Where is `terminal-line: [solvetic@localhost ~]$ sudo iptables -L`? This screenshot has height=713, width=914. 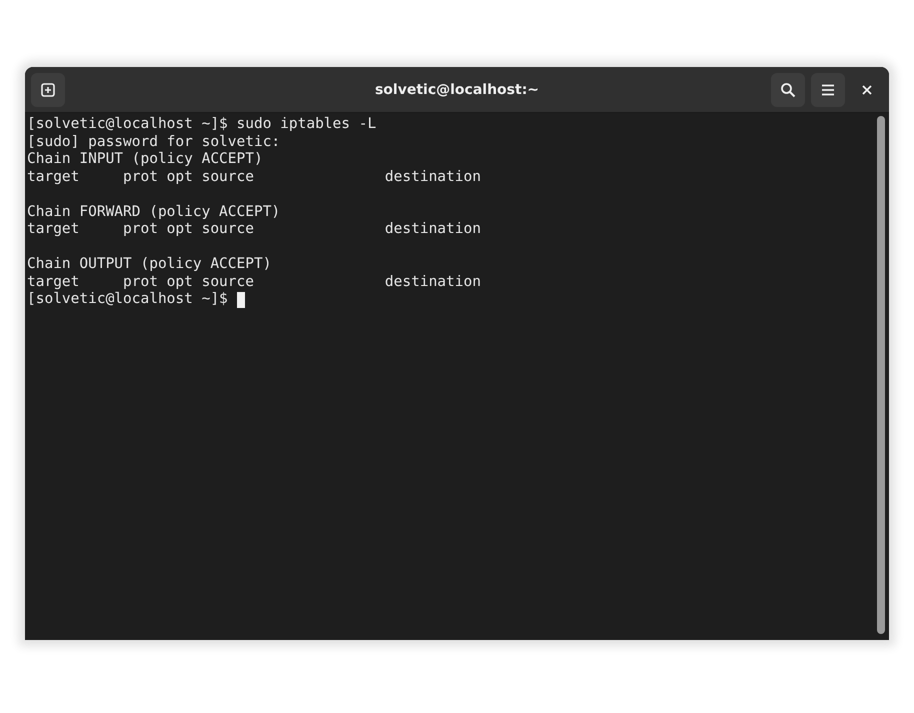
terminal-line: [solvetic@localhost ~]$ sudo iptables -L is located at coordinates (201, 125).